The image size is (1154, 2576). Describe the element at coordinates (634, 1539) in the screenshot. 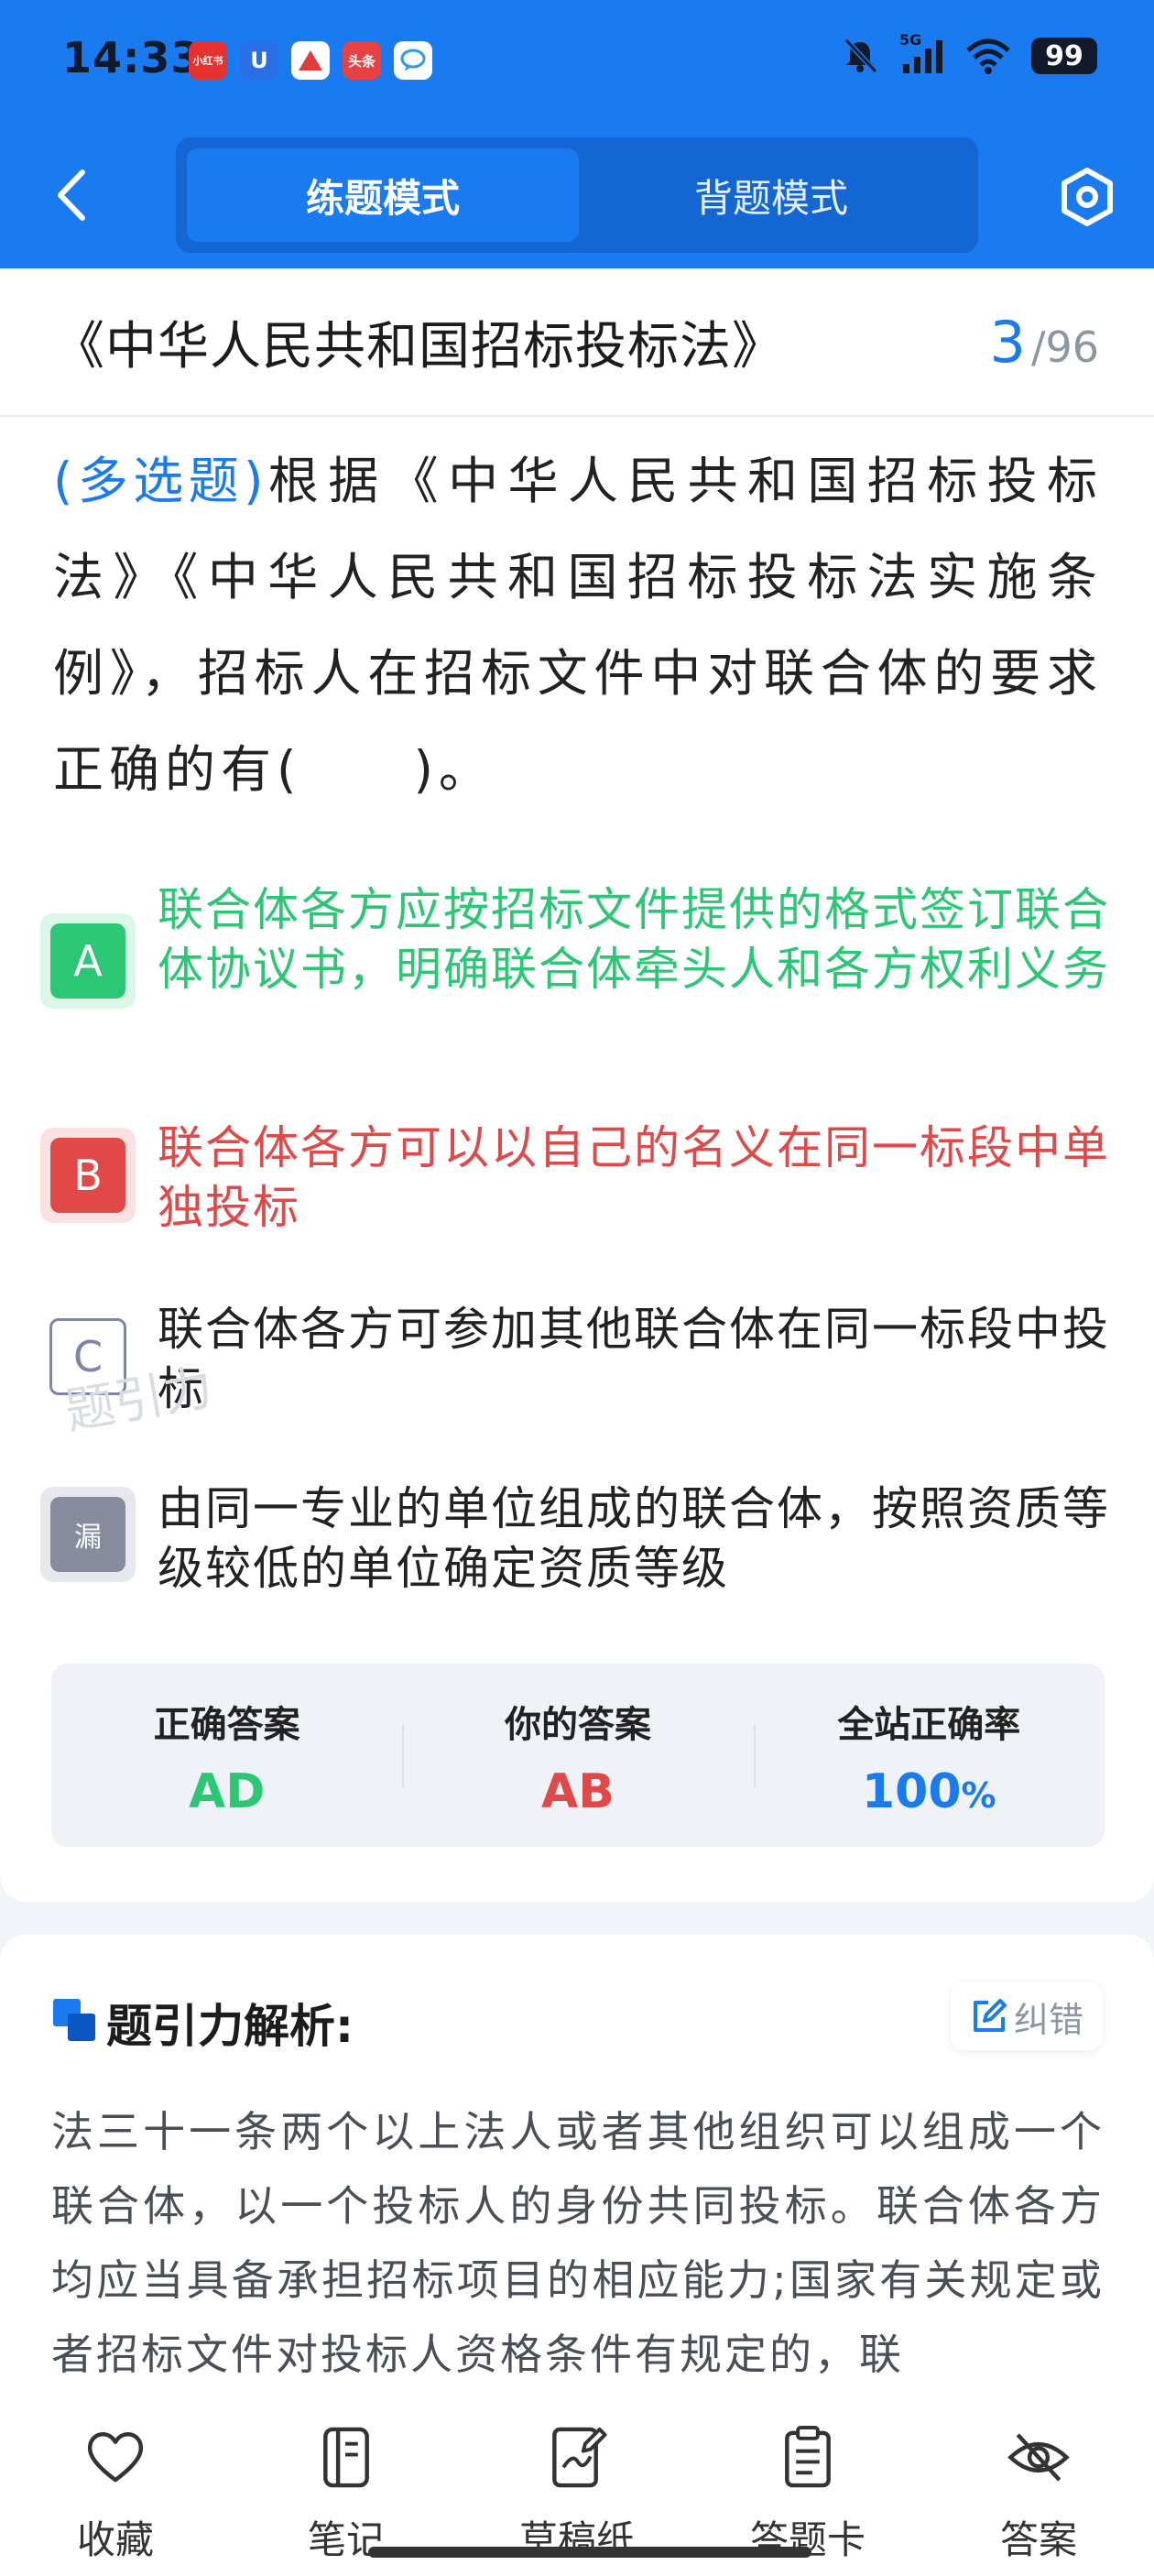

I see `option-d-text: 由同一专业的单位组成的联合体，按照资质等级较低的单位确定资质等级` at that location.